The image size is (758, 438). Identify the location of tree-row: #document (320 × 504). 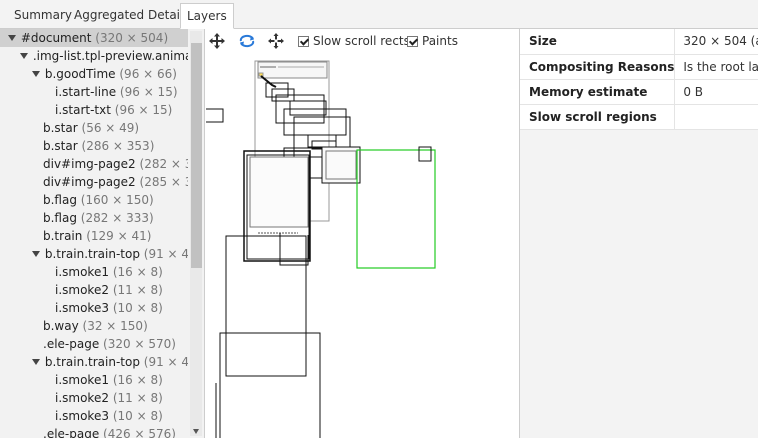
(94, 38).